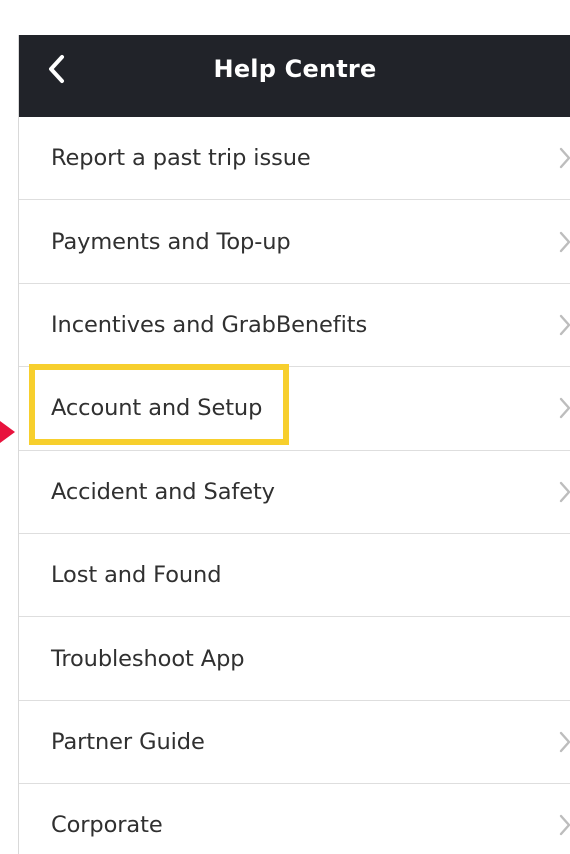 This screenshot has height=854, width=570. I want to click on menu-item-label: Report a past trip issue, so click(181, 158).